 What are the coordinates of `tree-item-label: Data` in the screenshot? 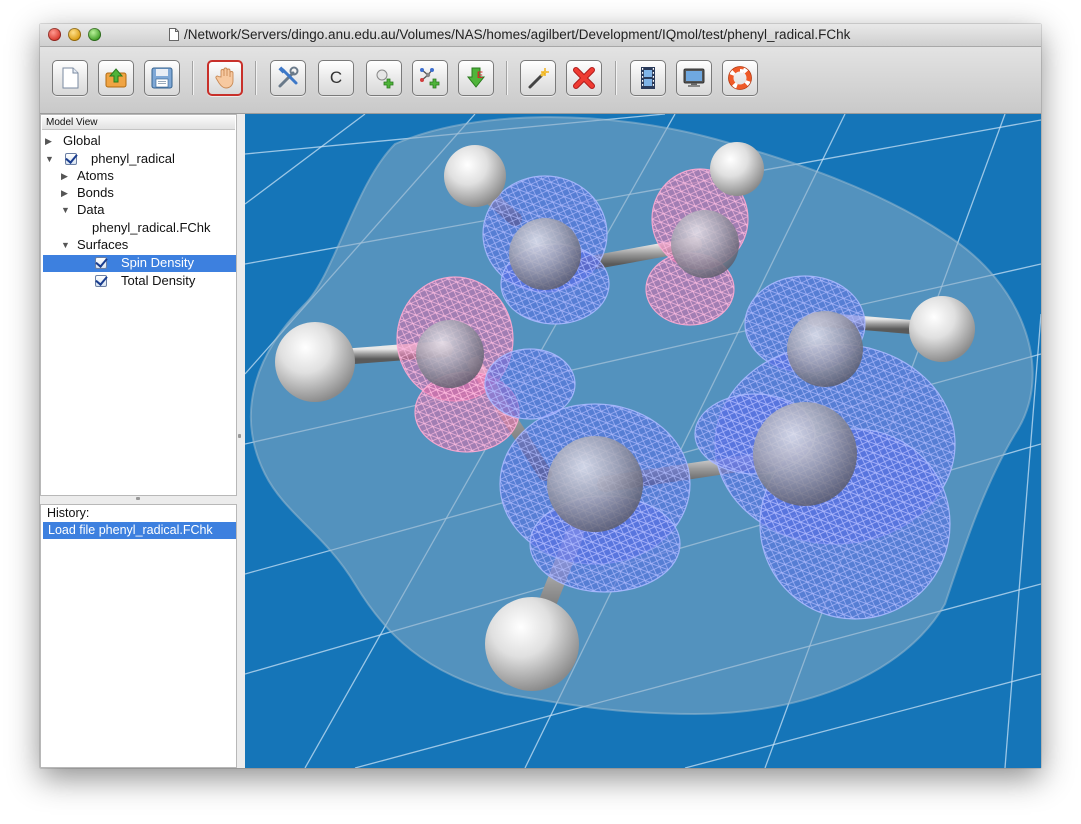 It's located at (91, 209).